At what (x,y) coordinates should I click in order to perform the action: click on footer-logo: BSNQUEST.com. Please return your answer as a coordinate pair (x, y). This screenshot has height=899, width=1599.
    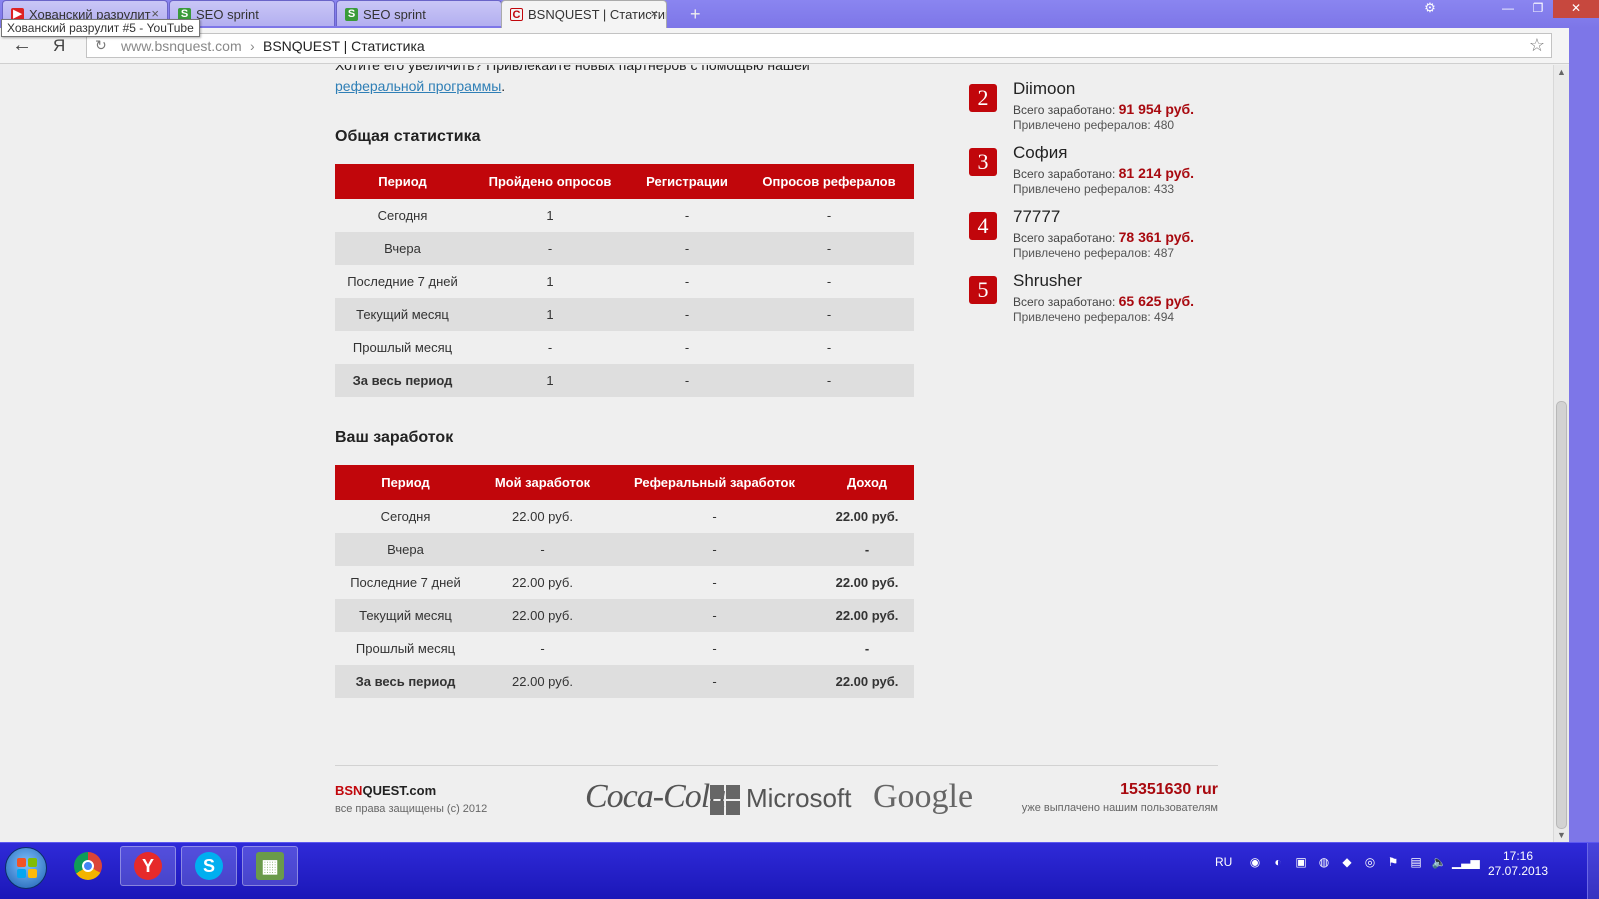
    Looking at the image, I should click on (385, 790).